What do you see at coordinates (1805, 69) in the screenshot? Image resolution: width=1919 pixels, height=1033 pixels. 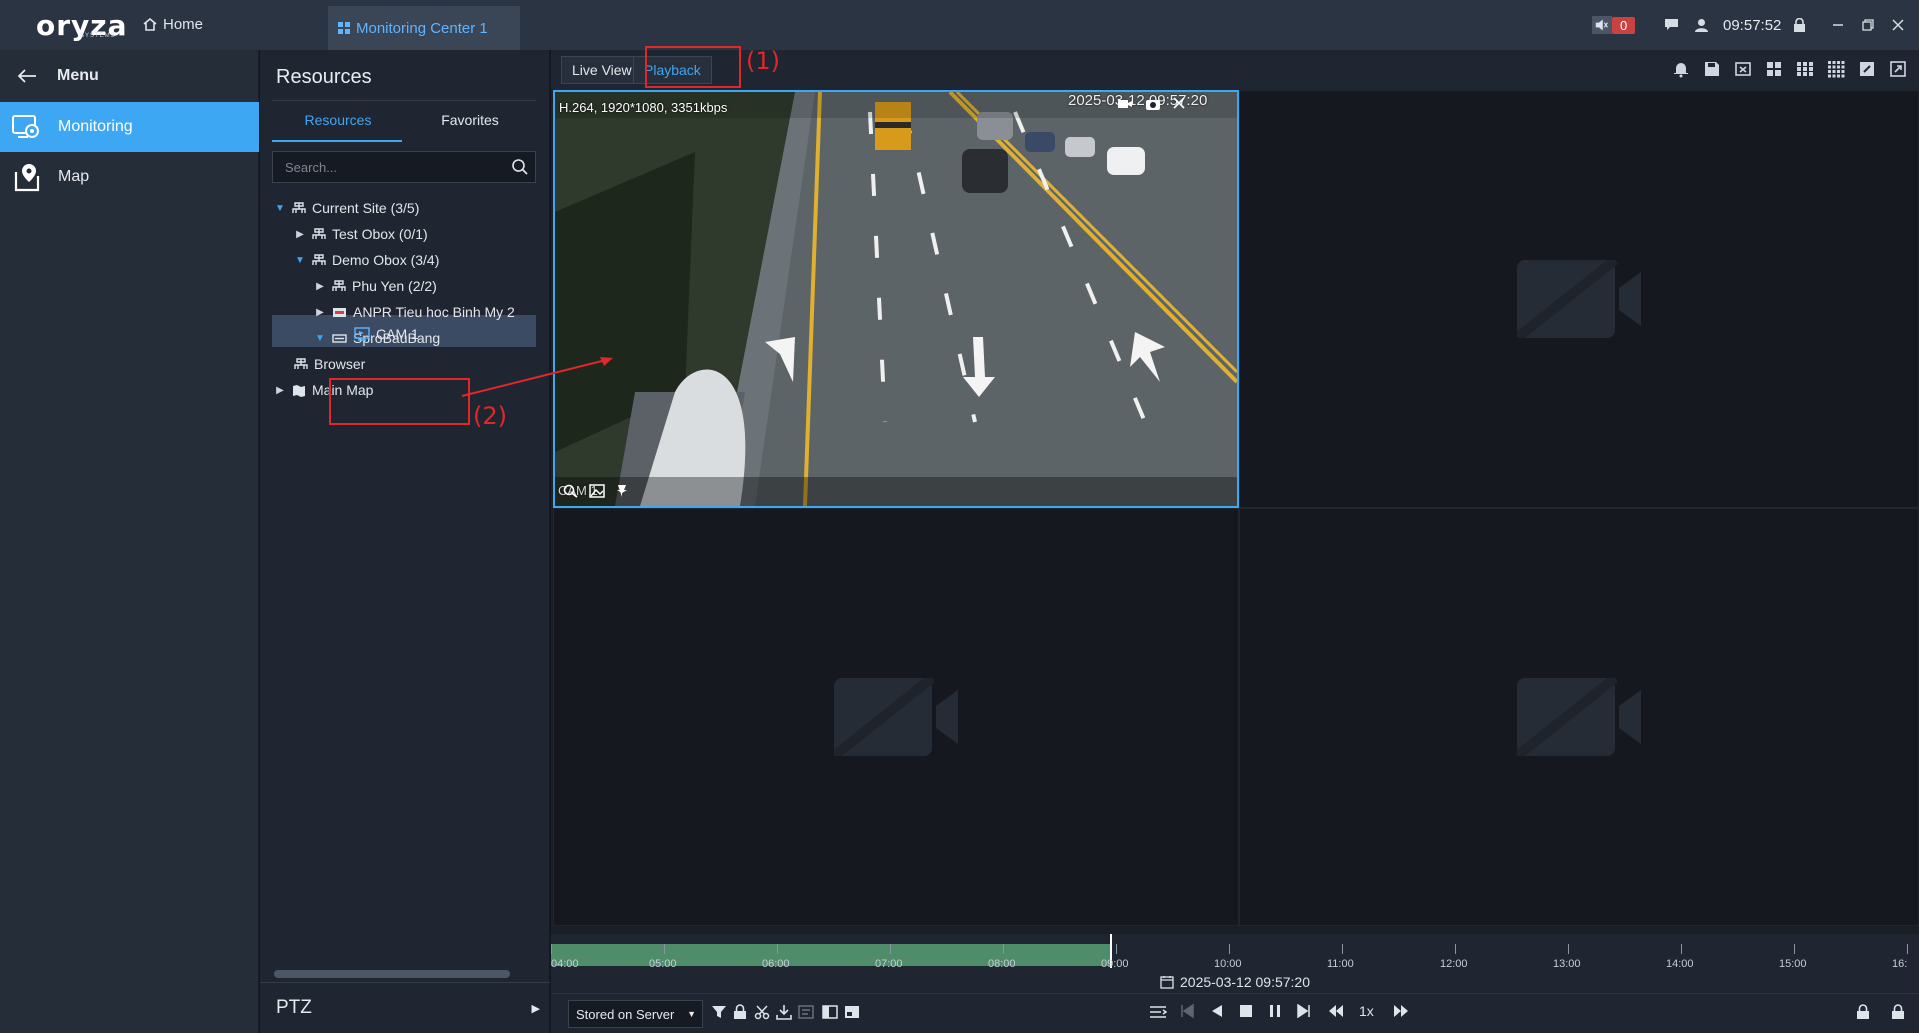 I see `layout-3x3-icon` at bounding box center [1805, 69].